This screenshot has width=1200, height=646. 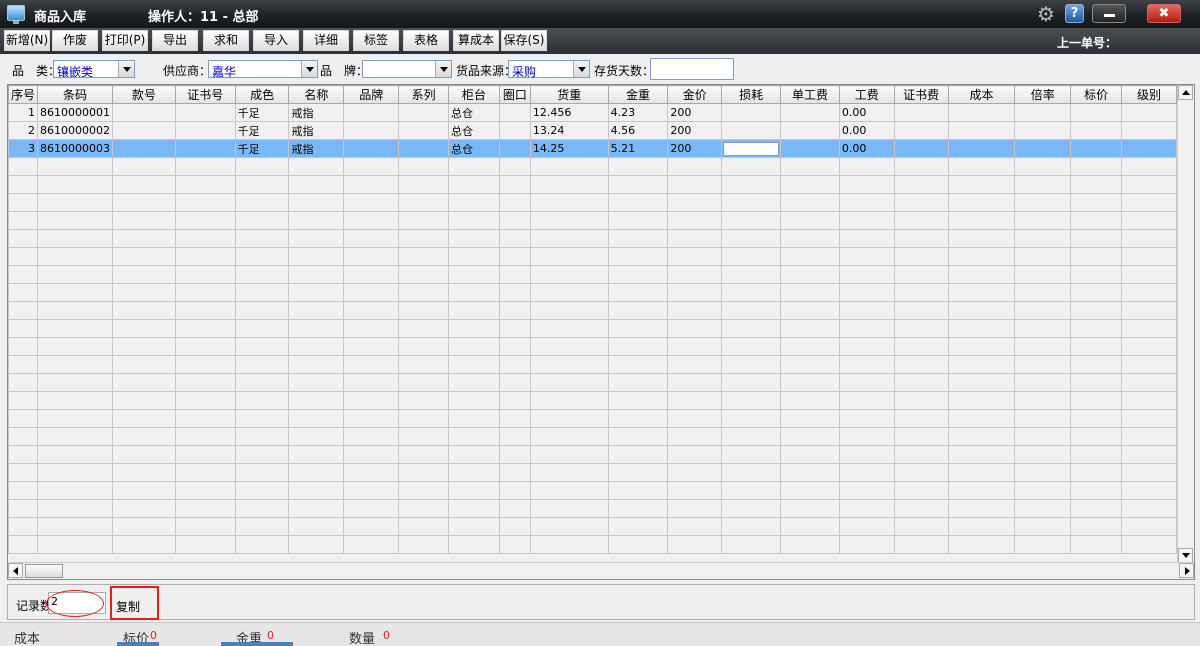 I want to click on void-button: 作废, so click(x=75, y=40).